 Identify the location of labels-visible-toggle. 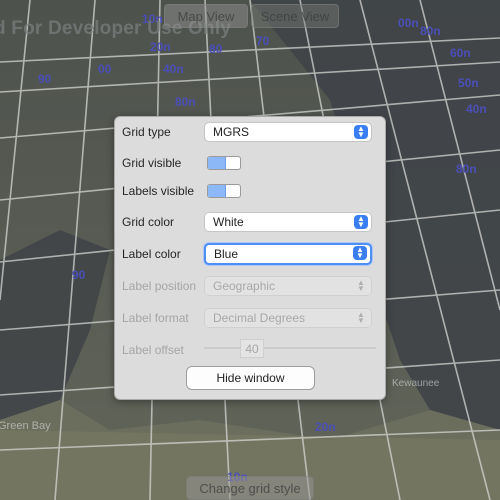
(224, 191).